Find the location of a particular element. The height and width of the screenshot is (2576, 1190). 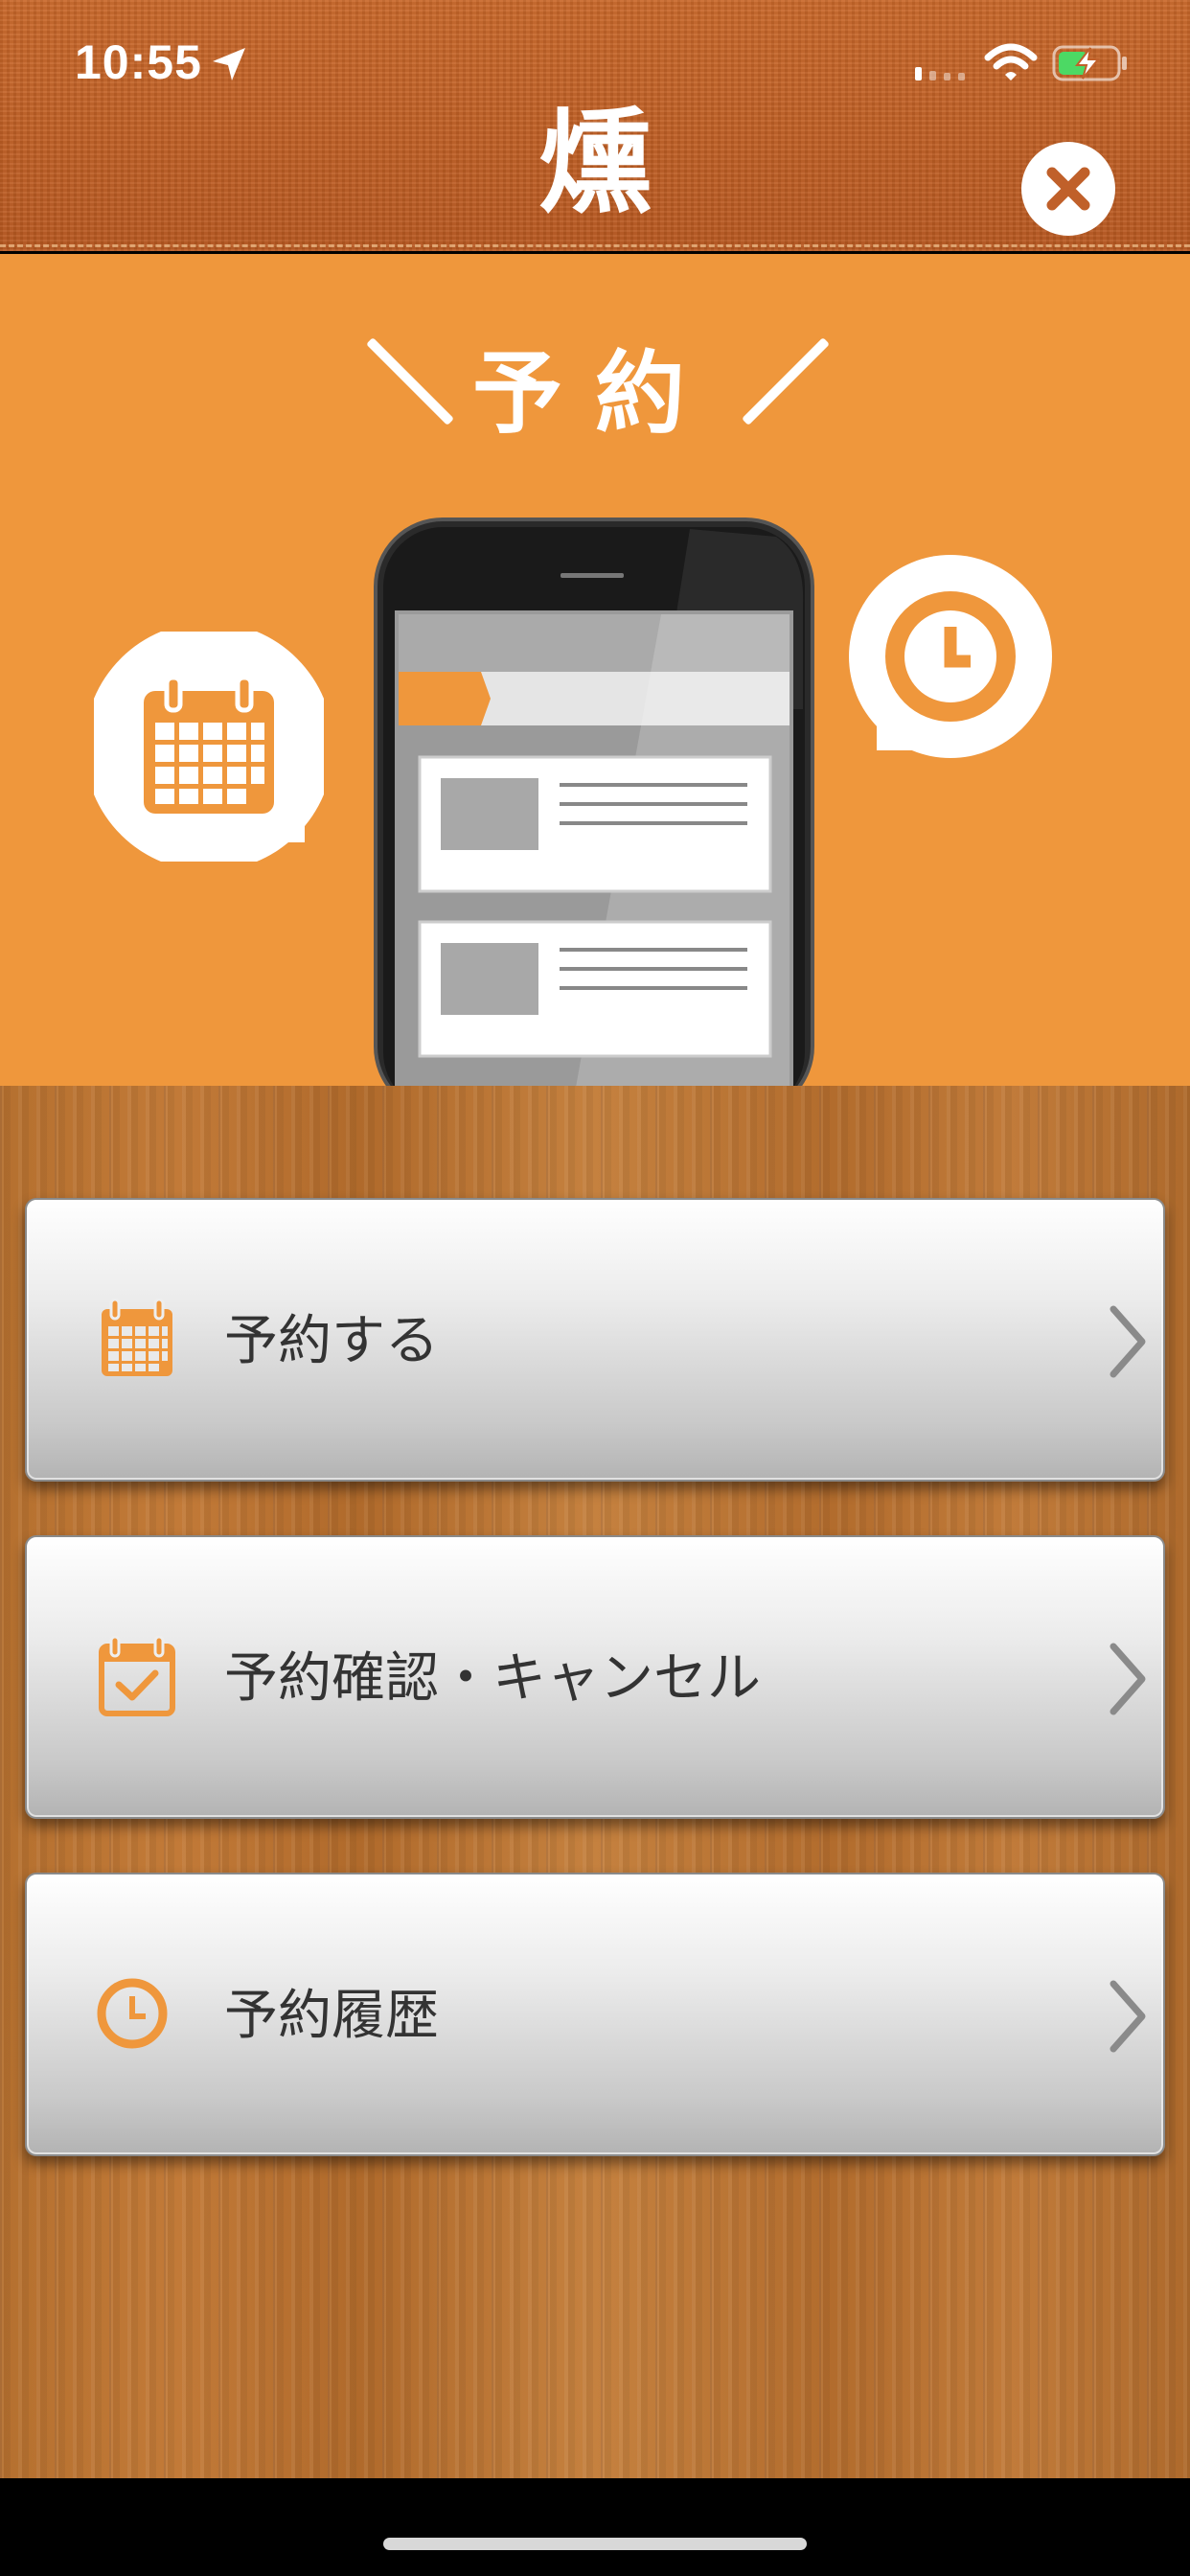

home-bar-area is located at coordinates (595, 2527).